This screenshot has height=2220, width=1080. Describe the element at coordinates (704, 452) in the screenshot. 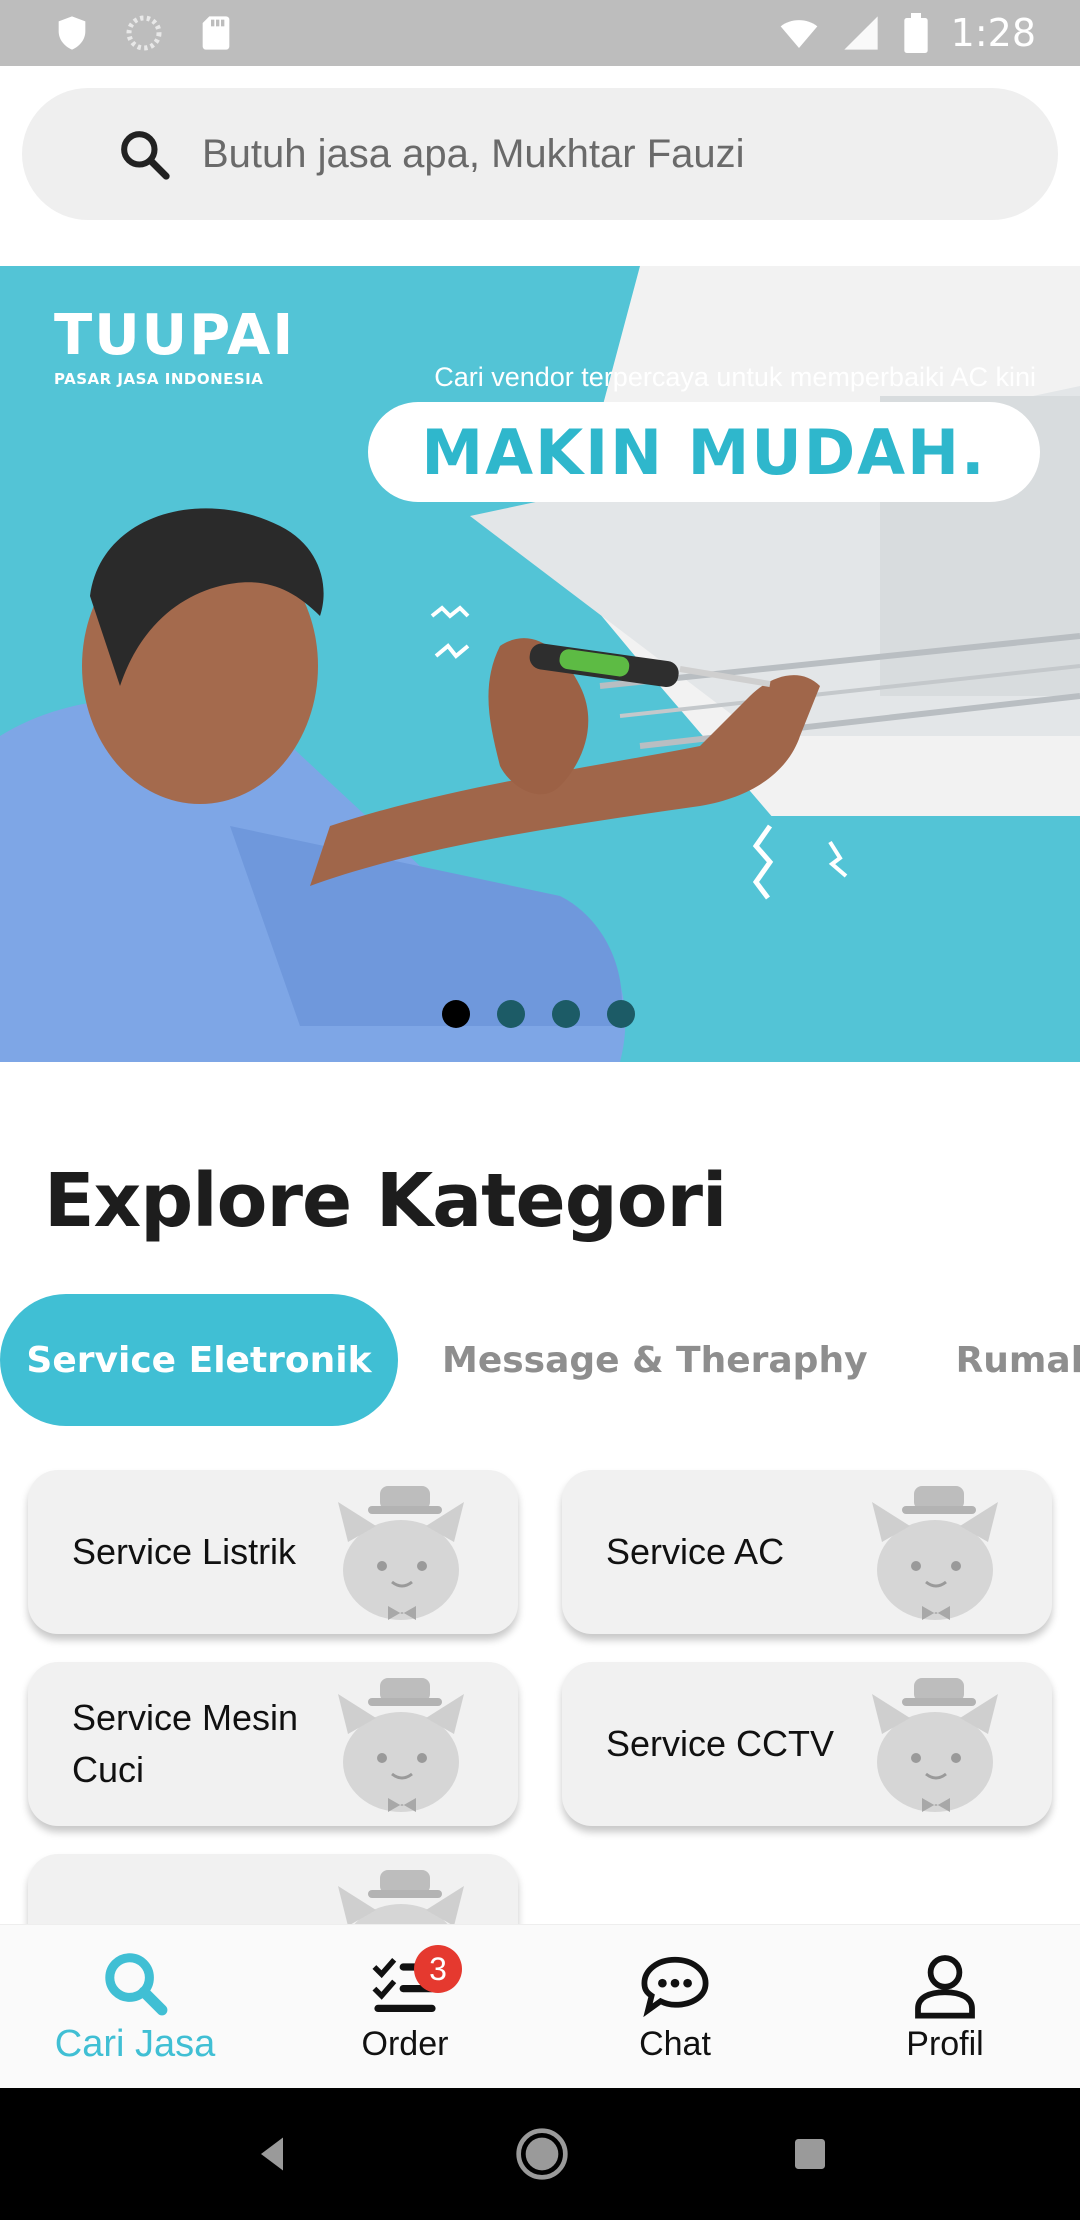

I see `banner-headline: MAKIN MUDAH.` at that location.